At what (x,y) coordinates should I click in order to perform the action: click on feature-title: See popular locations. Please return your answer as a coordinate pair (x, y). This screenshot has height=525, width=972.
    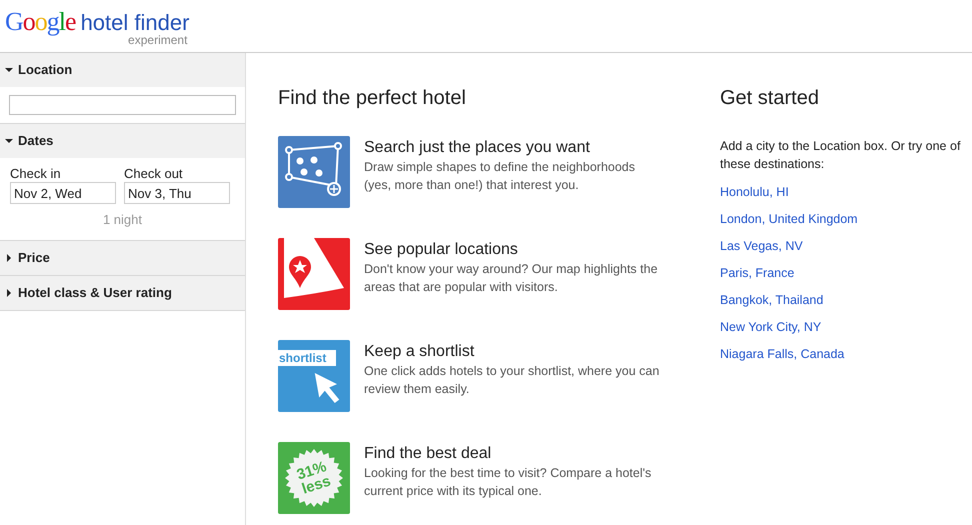
    Looking at the image, I should click on (441, 250).